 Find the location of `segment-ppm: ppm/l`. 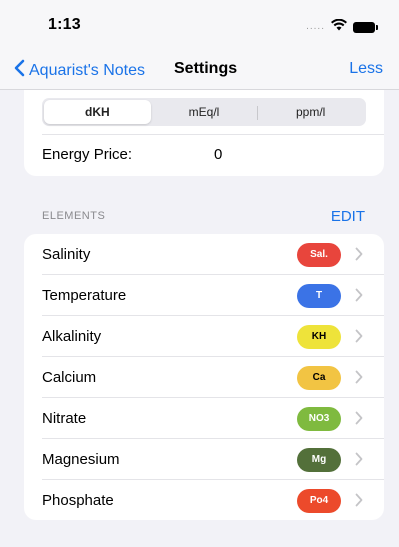

segment-ppm: ppm/l is located at coordinates (310, 112).